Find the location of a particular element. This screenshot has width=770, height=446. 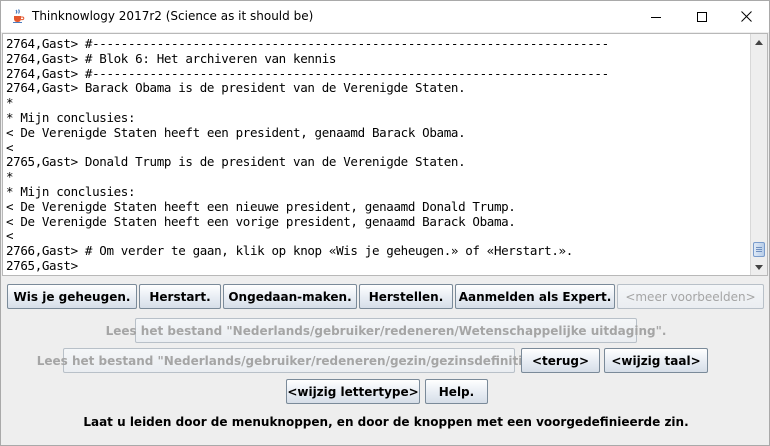

minimize-button is located at coordinates (656, 16).